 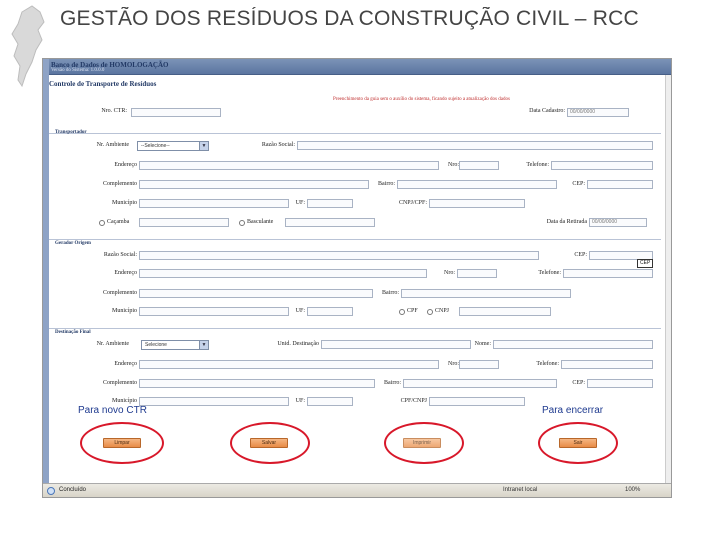 I want to click on gerador-municipio-field, so click(x=214, y=311).